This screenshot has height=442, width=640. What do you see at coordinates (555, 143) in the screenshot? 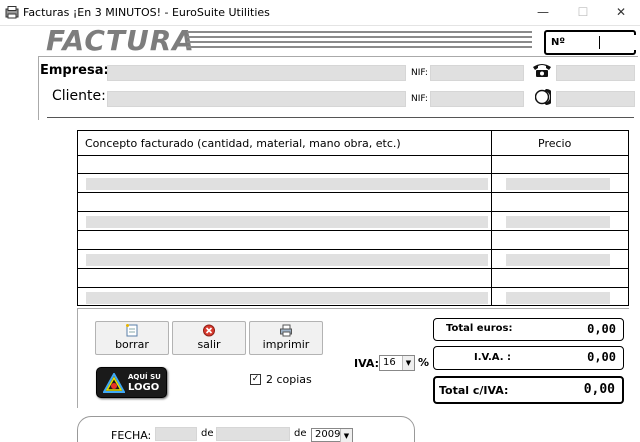
I see `price-column-header: Precio` at bounding box center [555, 143].